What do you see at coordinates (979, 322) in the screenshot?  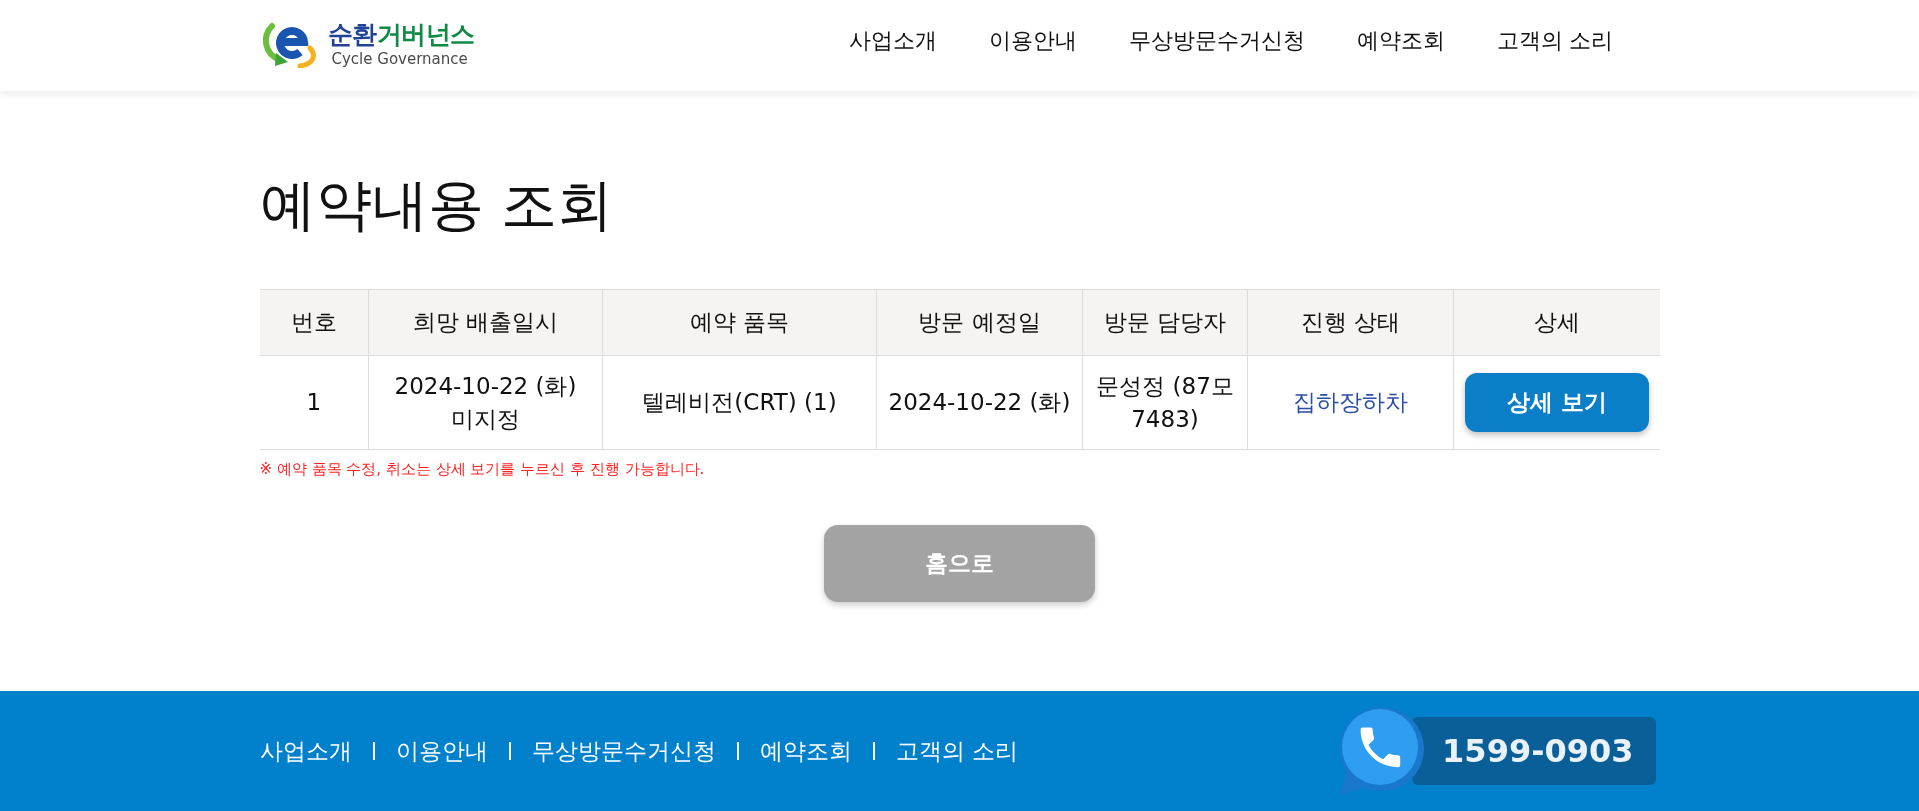 I see `column-header: 방문 예정일` at bounding box center [979, 322].